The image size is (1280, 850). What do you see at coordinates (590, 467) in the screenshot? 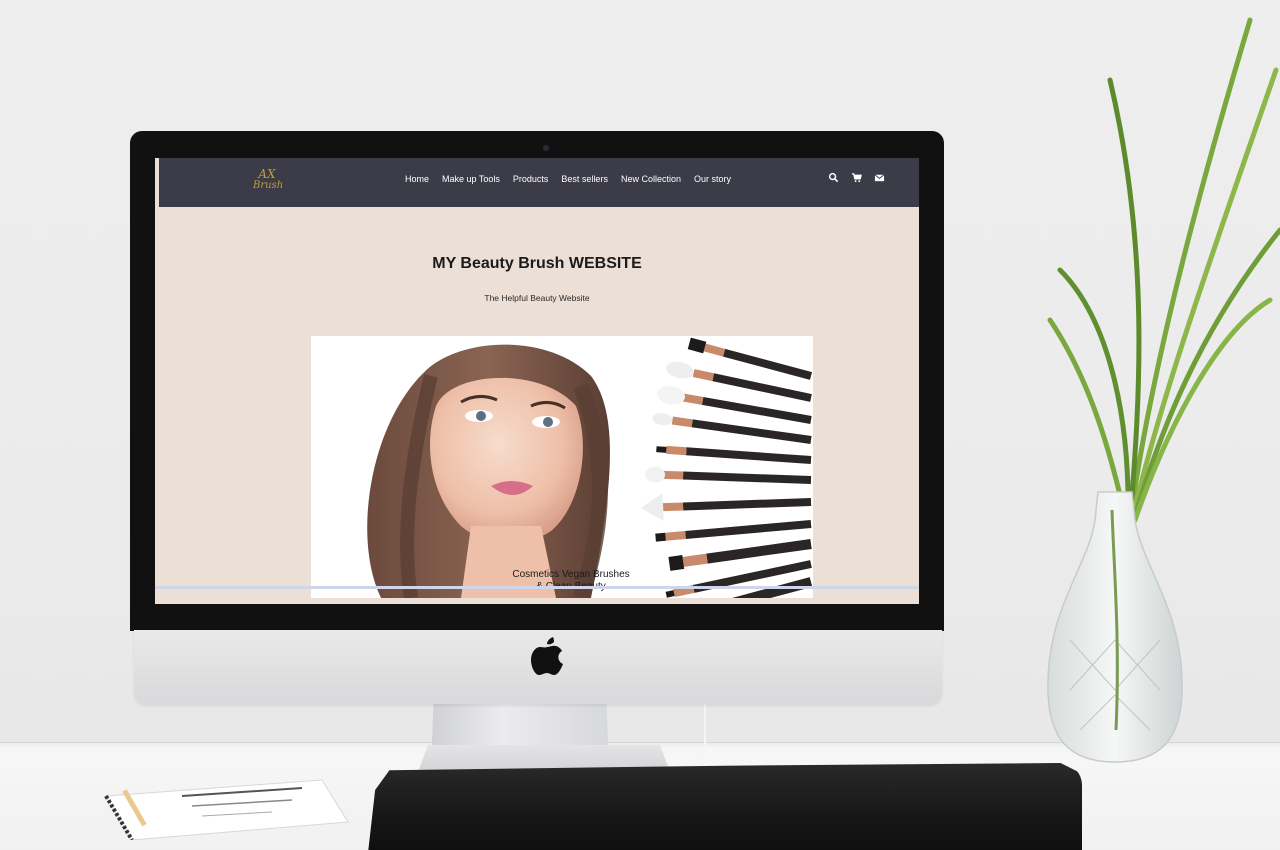
I see `banner-photo-model-and-brushes` at bounding box center [590, 467].